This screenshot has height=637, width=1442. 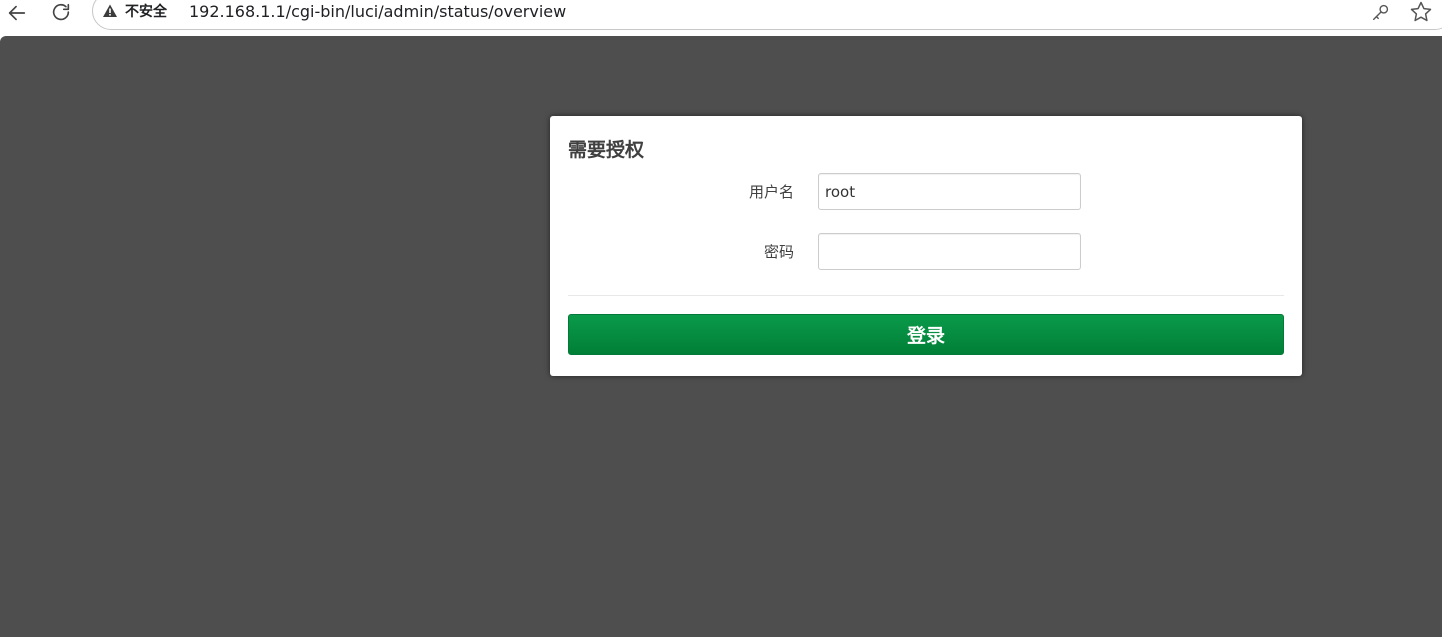 I want to click on username-input, so click(x=949, y=191).